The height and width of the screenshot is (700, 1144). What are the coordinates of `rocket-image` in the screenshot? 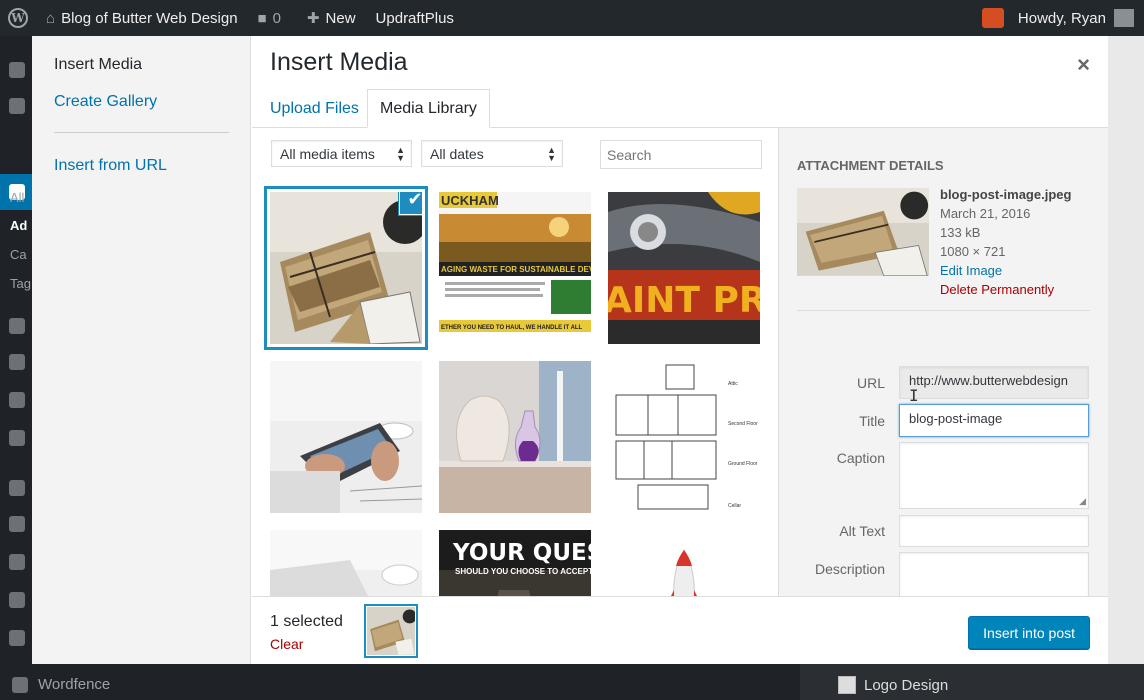 It's located at (684, 563).